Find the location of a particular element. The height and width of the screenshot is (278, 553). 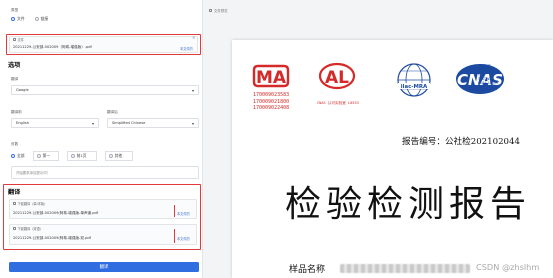

svg-text: MA is located at coordinates (271, 78).